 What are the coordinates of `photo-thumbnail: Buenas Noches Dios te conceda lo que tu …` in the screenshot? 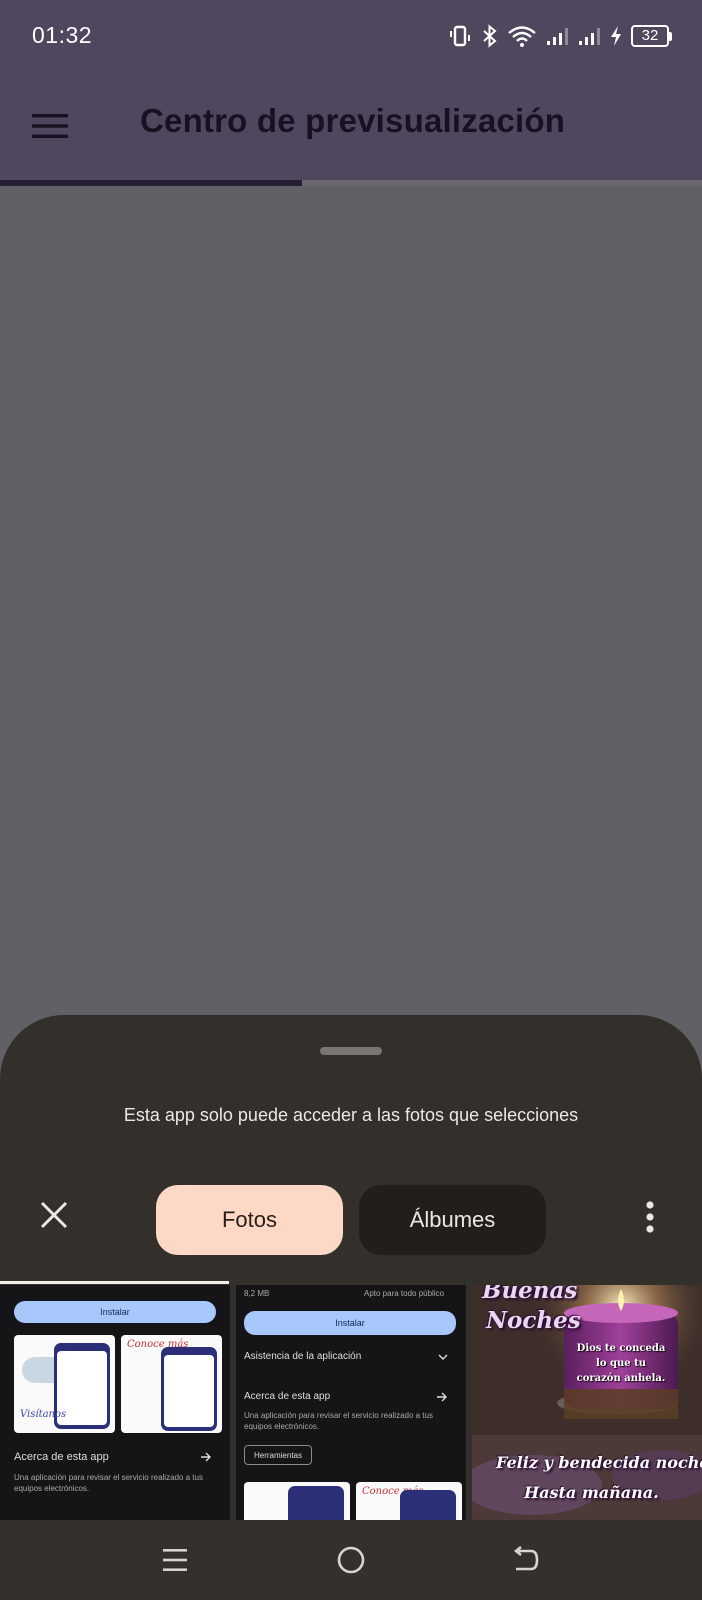 It's located at (587, 1402).